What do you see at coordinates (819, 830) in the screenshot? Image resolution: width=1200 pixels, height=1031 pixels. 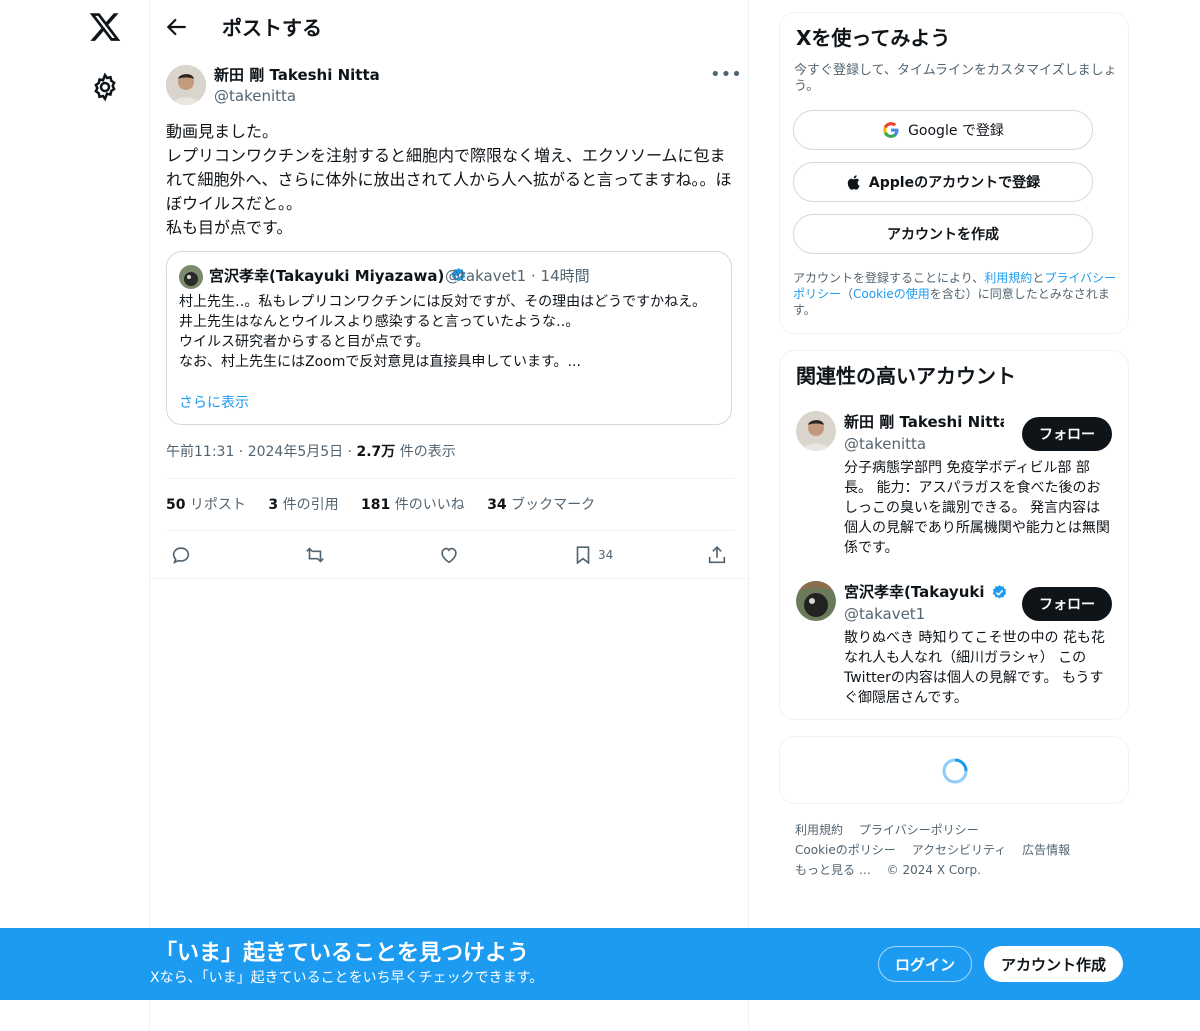 I see `footer-link-terms: 利用規約` at bounding box center [819, 830].